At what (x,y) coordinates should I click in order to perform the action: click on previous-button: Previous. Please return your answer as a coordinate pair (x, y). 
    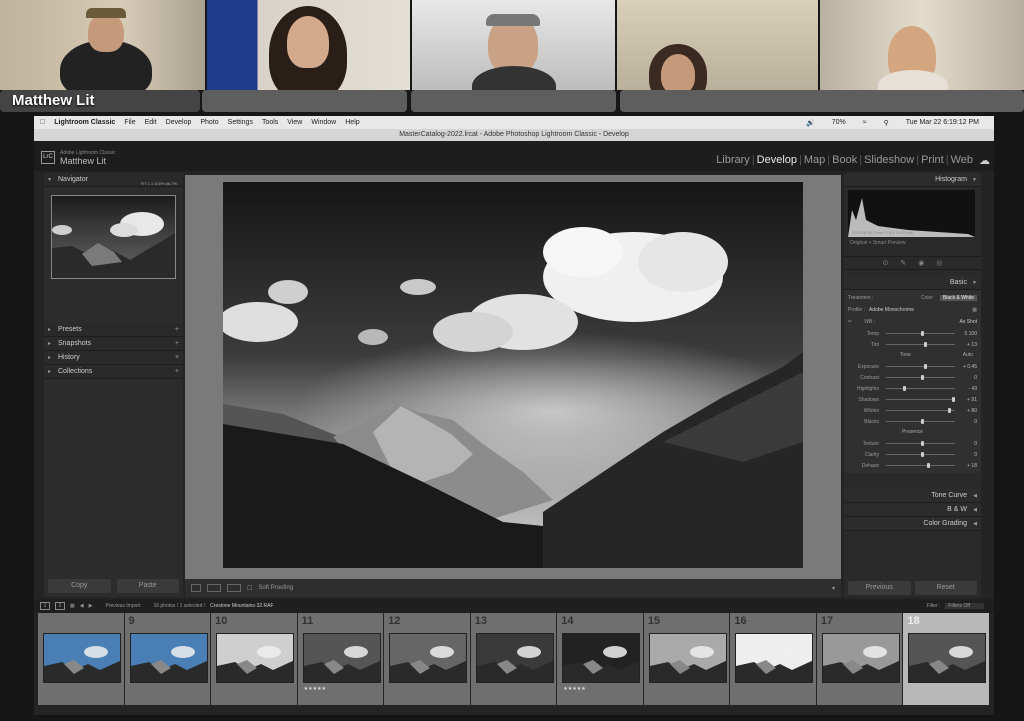
    Looking at the image, I should click on (879, 588).